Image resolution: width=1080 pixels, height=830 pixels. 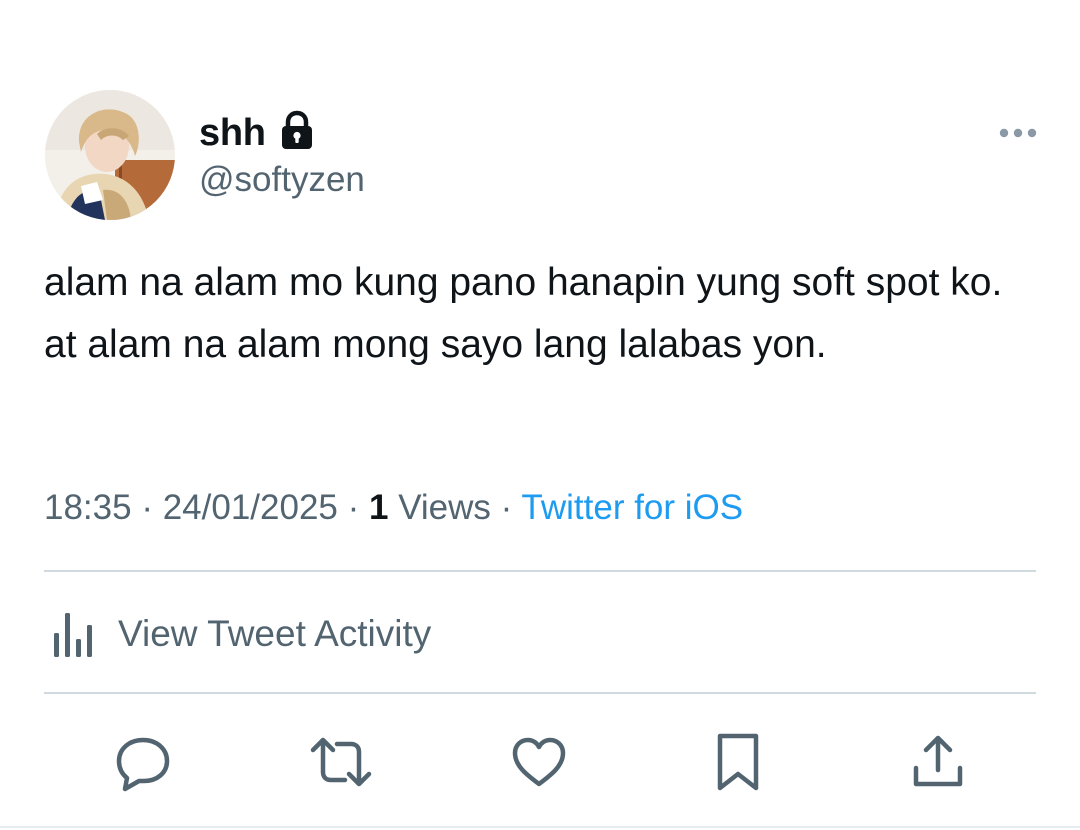 I want to click on avatar-image, so click(x=110, y=155).